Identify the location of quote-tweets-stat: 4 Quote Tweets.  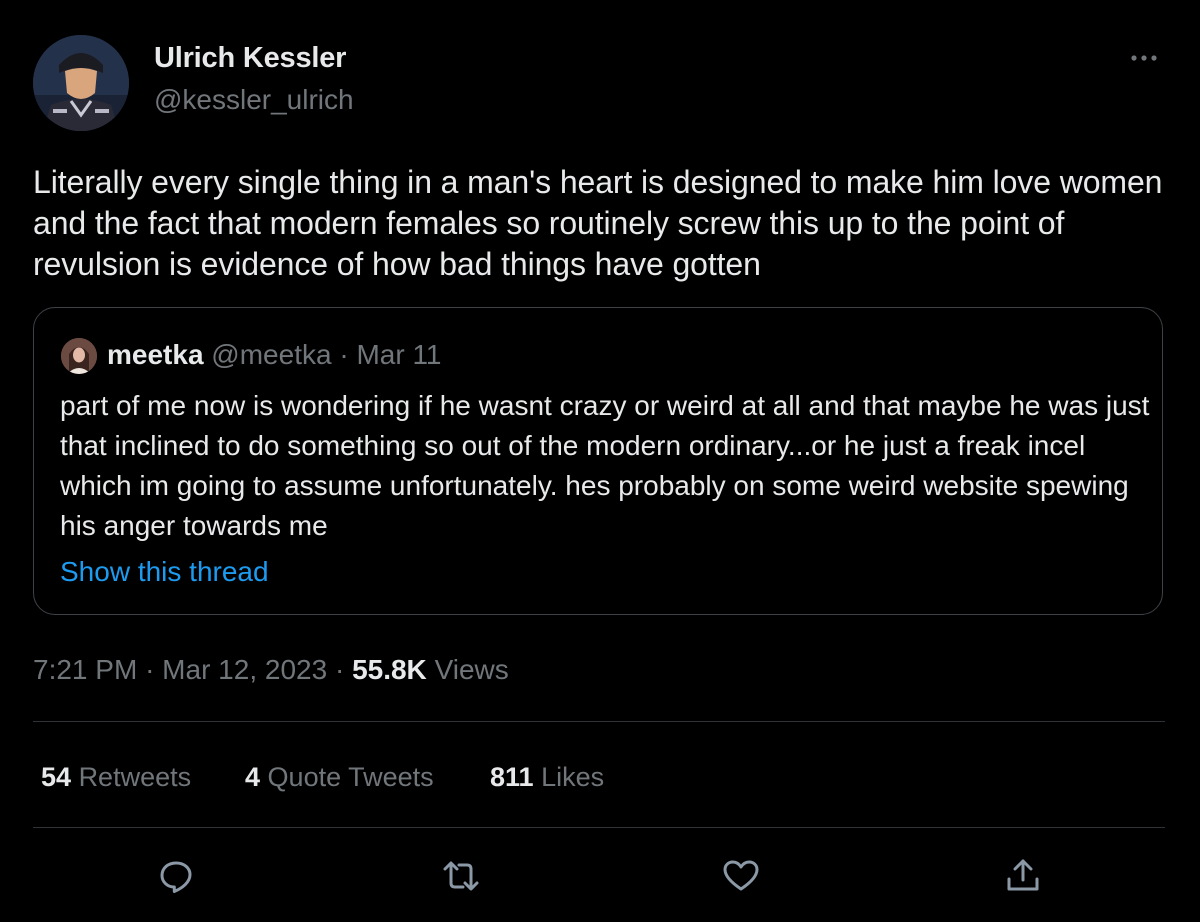
(339, 777).